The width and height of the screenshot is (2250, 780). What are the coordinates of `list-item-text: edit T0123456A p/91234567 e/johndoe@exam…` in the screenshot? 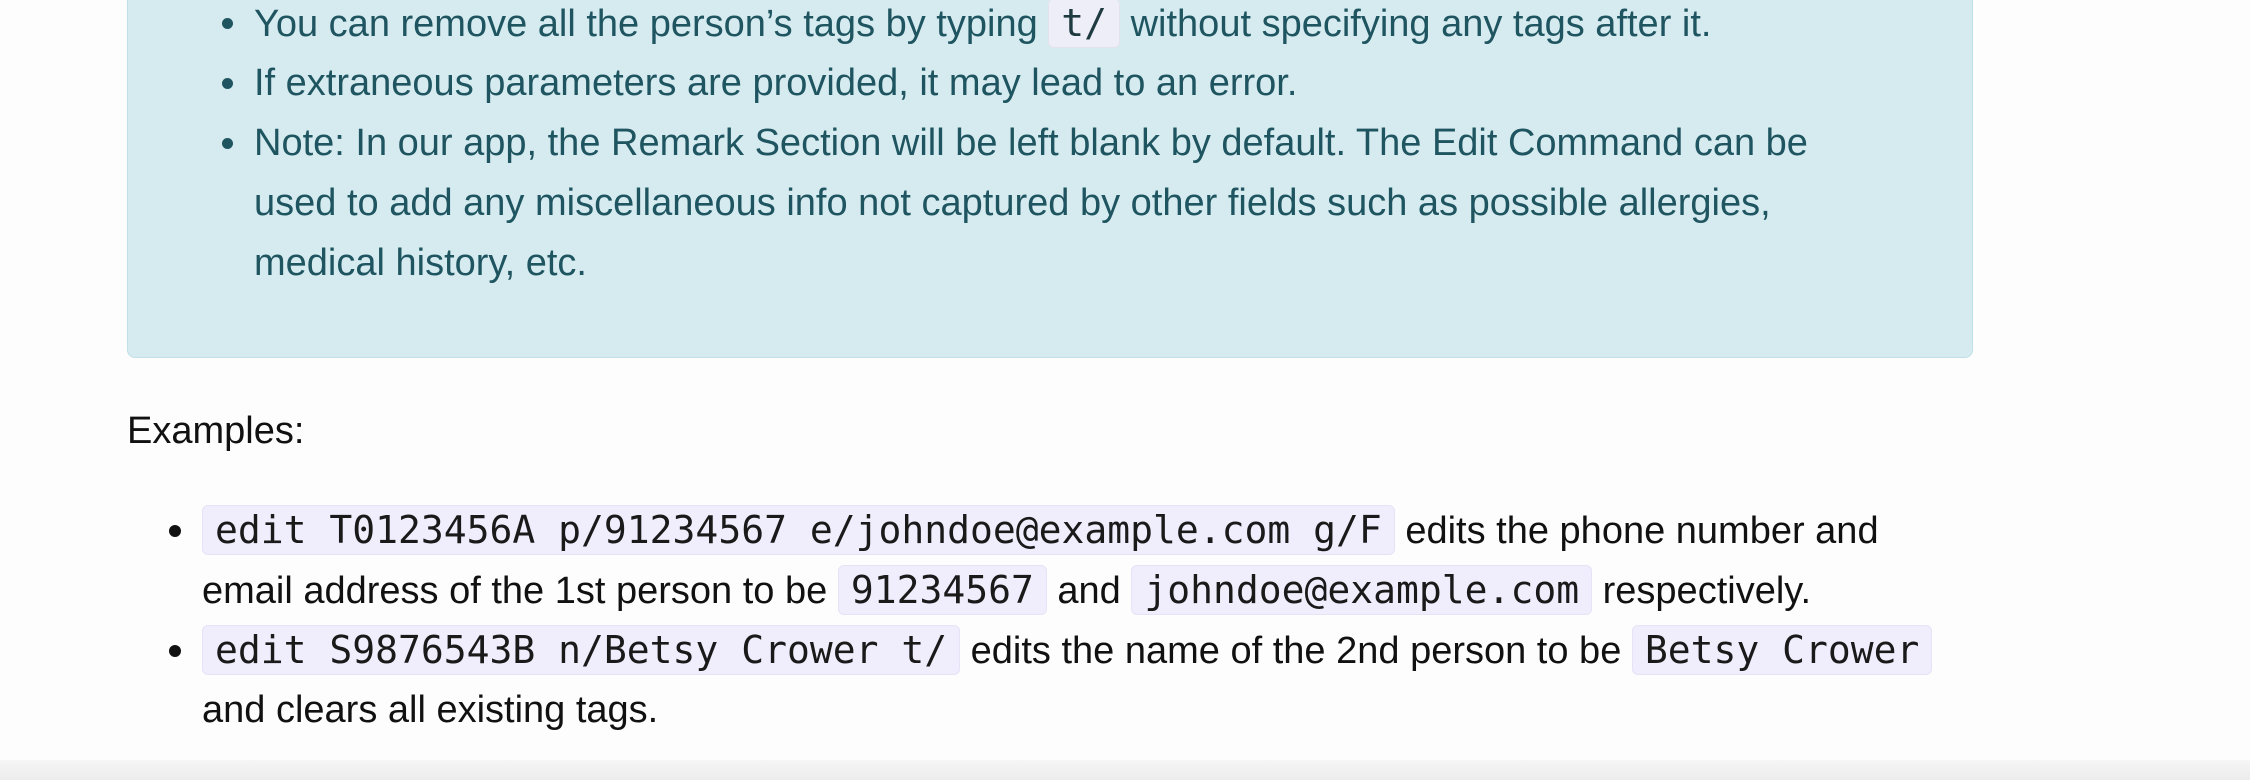 It's located at (1040, 530).